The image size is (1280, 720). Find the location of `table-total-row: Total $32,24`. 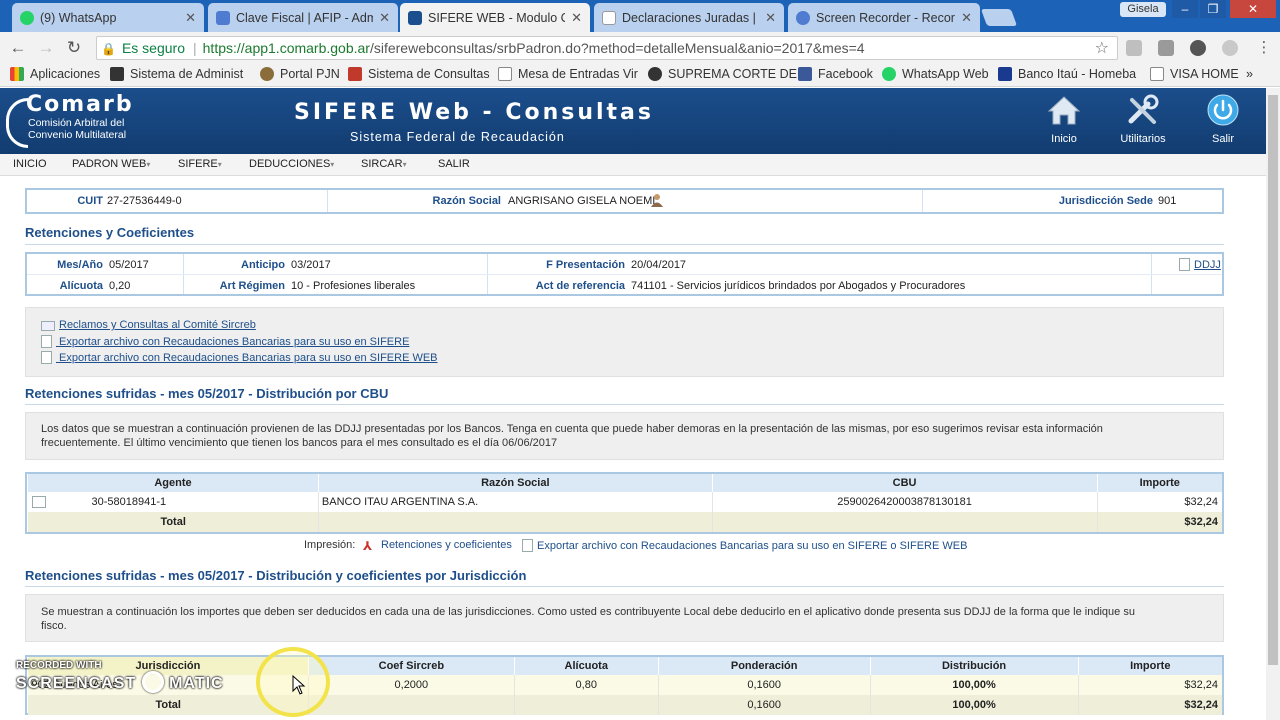

table-total-row: Total $32,24 is located at coordinates (624, 522).